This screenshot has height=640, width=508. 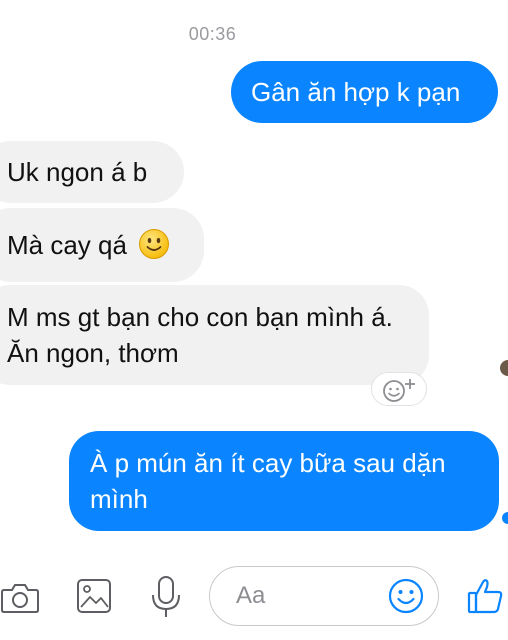 What do you see at coordinates (324, 596) in the screenshot?
I see `message-input: Aa` at bounding box center [324, 596].